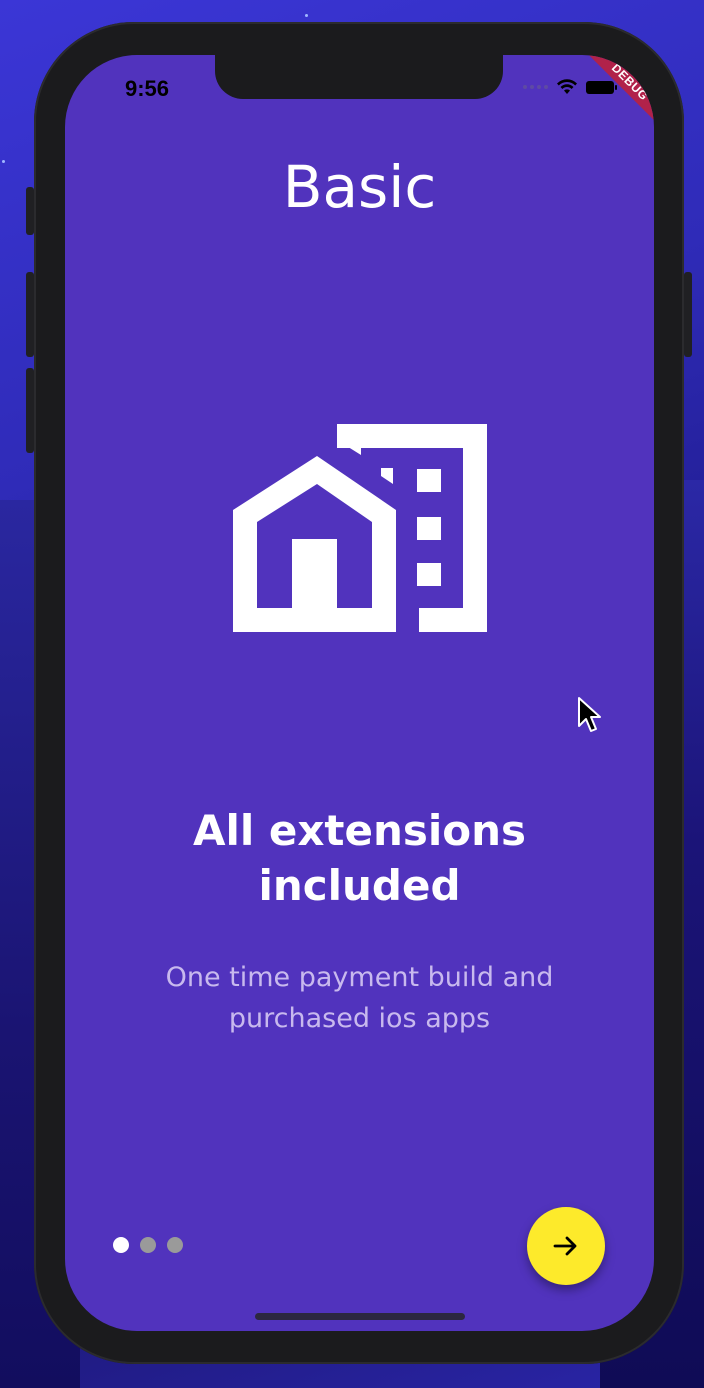 The width and height of the screenshot is (704, 1388). I want to click on feature-description-line1: One time payment build and, so click(359, 977).